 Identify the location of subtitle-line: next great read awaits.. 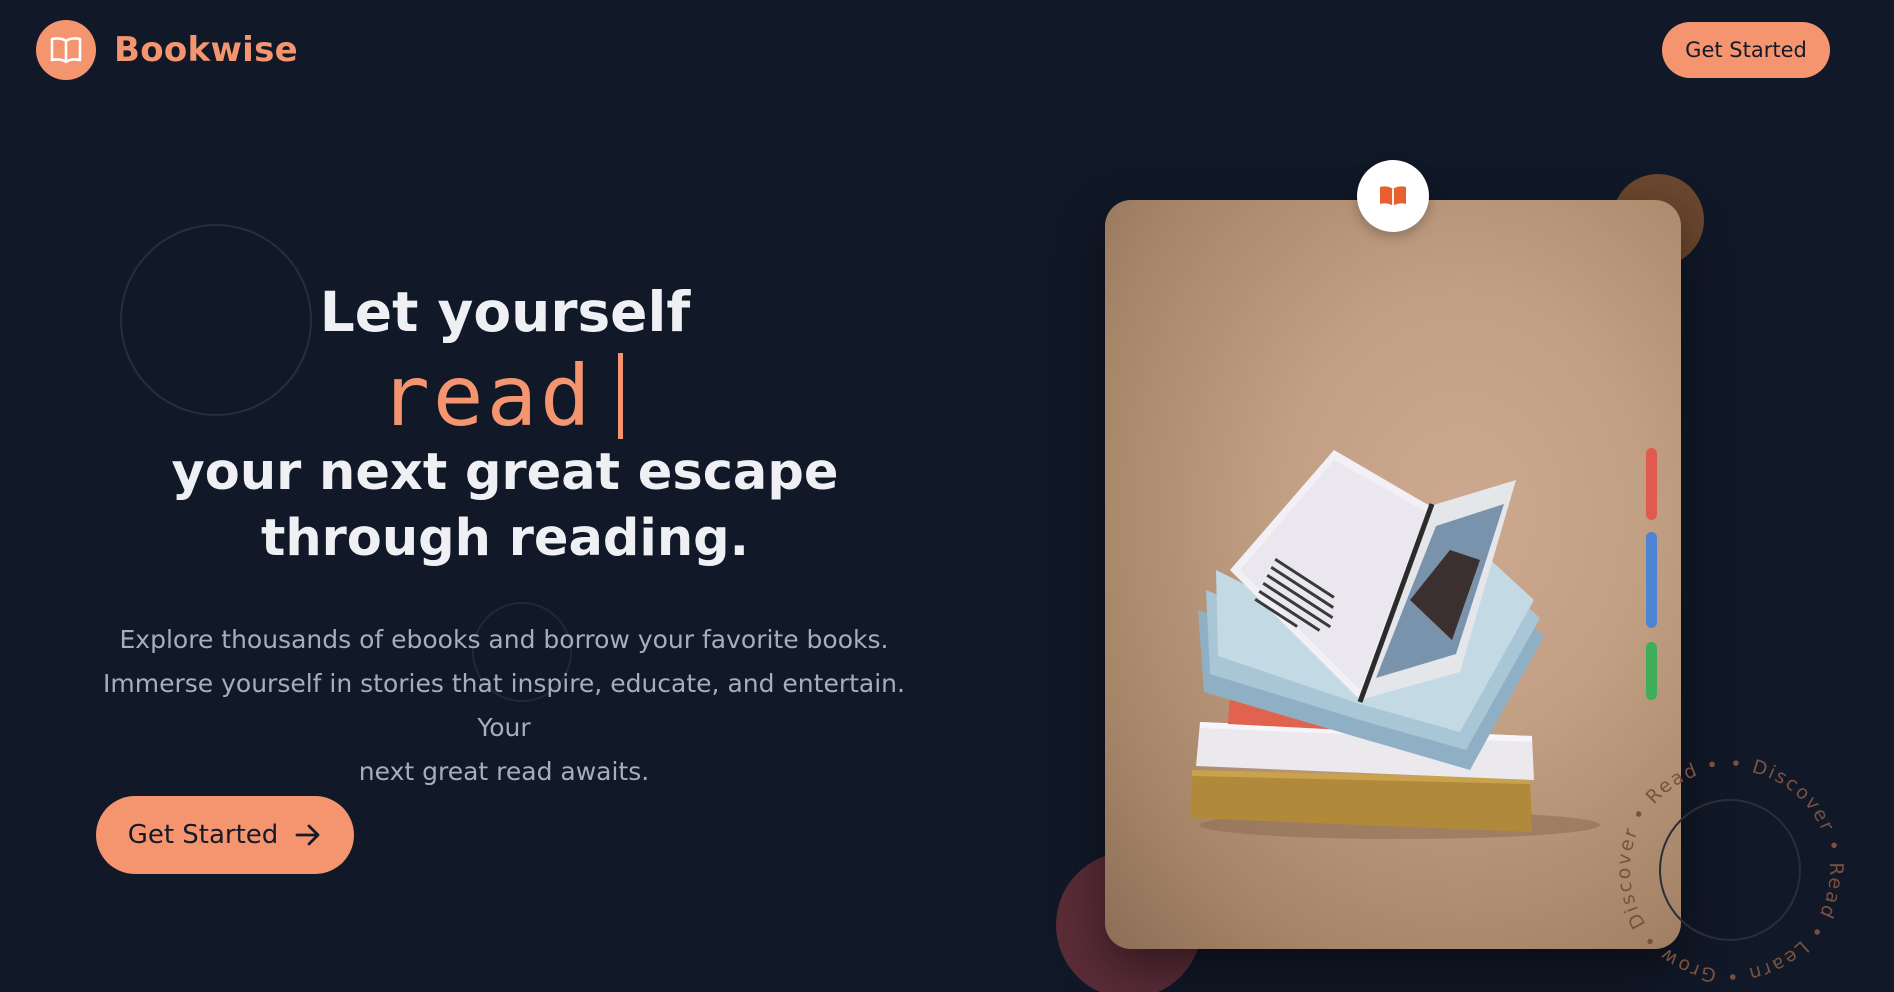
(504, 771).